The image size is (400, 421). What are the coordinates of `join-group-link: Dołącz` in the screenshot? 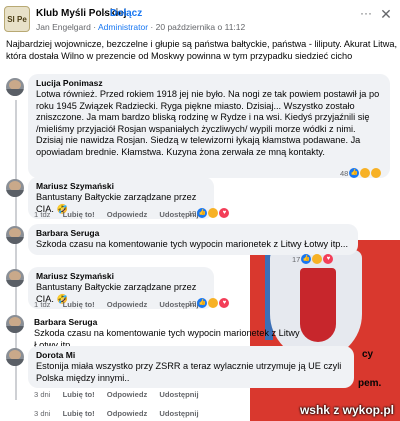 It's located at (126, 13).